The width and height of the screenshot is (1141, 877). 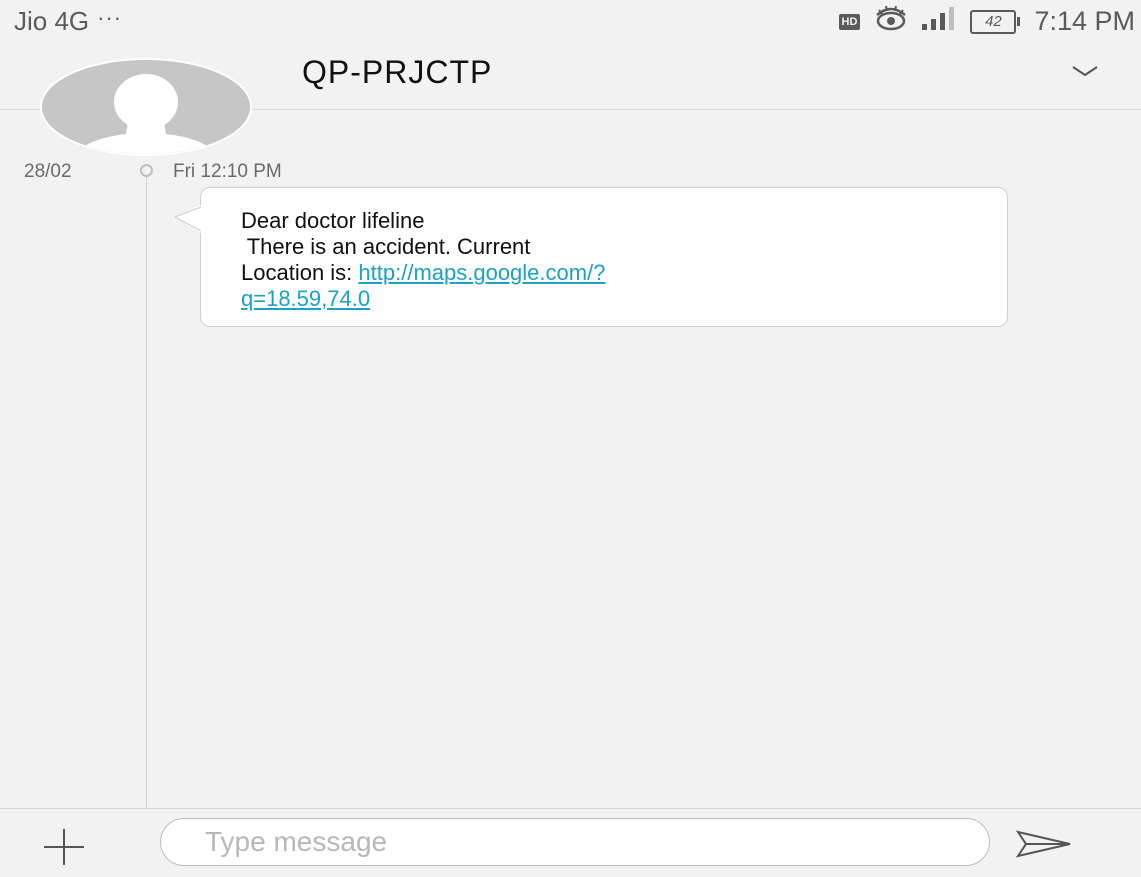 I want to click on message-line-1: Dear doctor lifeline, so click(x=333, y=220).